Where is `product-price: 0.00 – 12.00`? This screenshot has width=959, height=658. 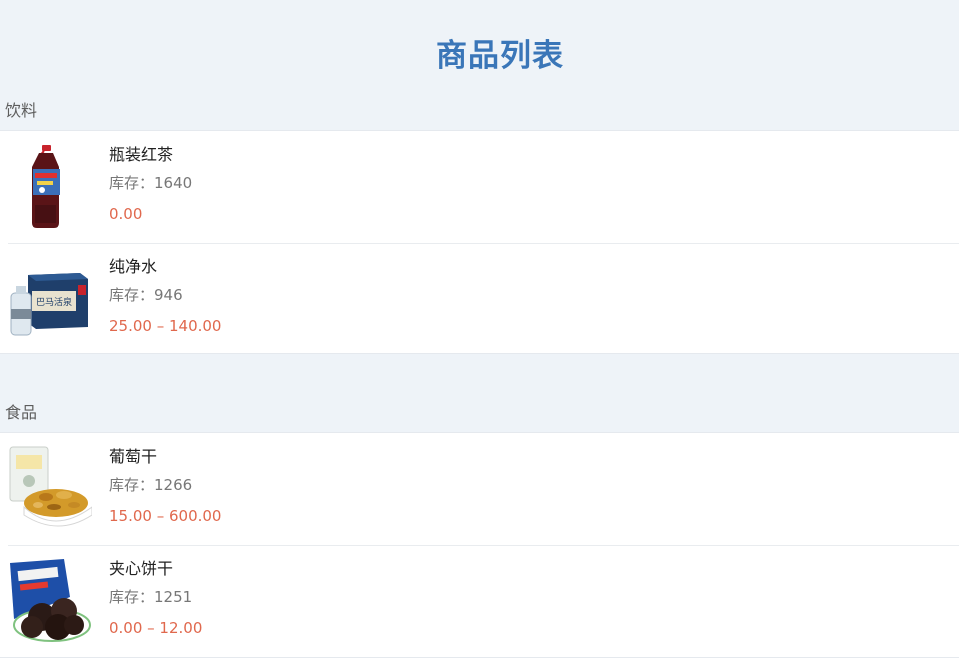
product-price: 0.00 – 12.00 is located at coordinates (156, 628).